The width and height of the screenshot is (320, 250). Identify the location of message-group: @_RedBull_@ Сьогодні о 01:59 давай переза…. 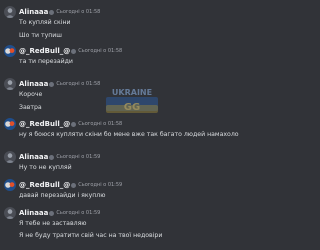
(131, 191).